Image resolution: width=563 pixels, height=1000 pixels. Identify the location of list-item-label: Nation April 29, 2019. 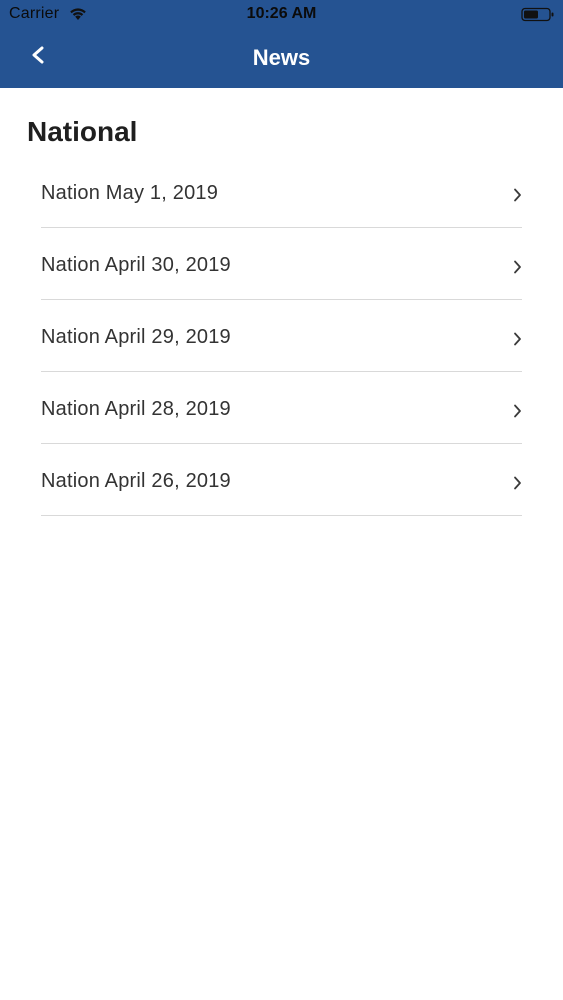
(136, 337).